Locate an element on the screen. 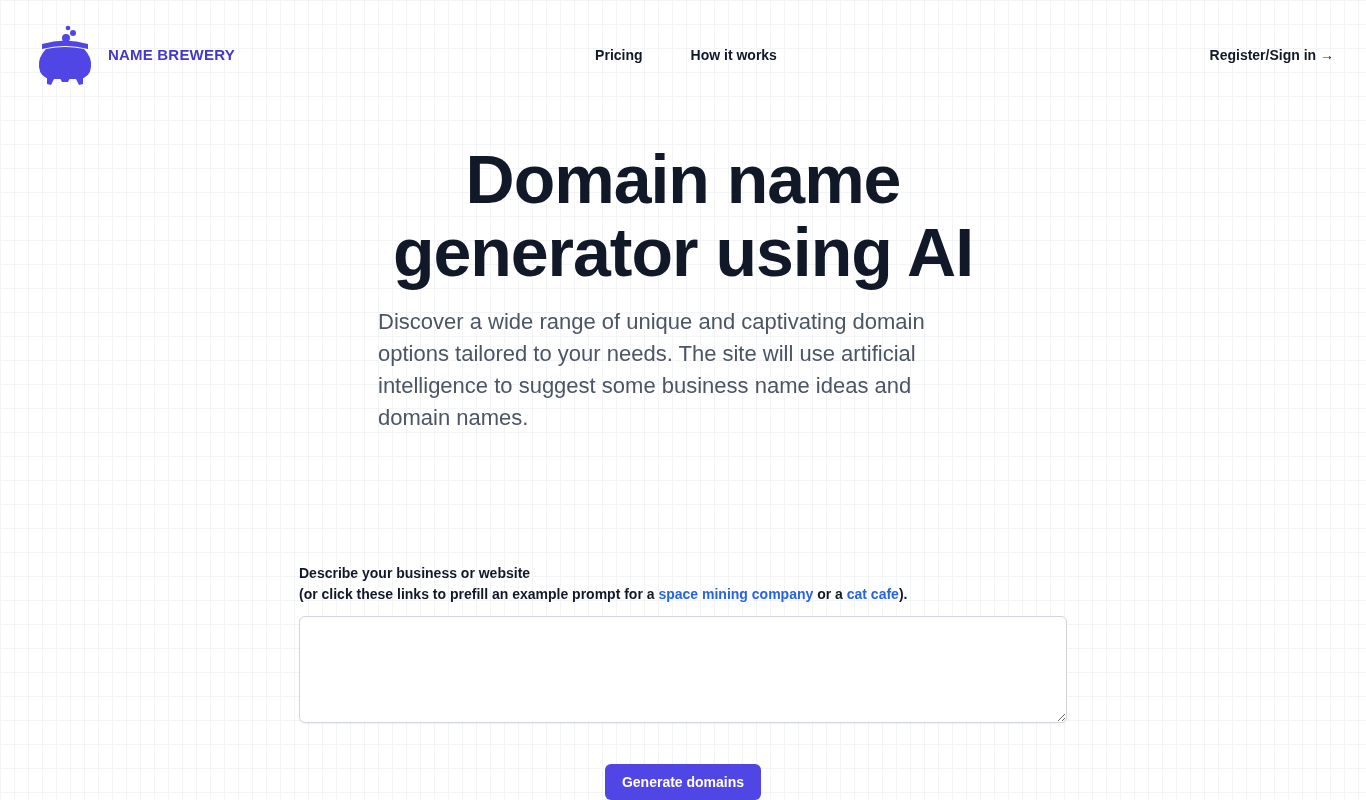 Image resolution: width=1366 pixels, height=800 pixels. generate-domains-button: Generate domains is located at coordinates (683, 782).